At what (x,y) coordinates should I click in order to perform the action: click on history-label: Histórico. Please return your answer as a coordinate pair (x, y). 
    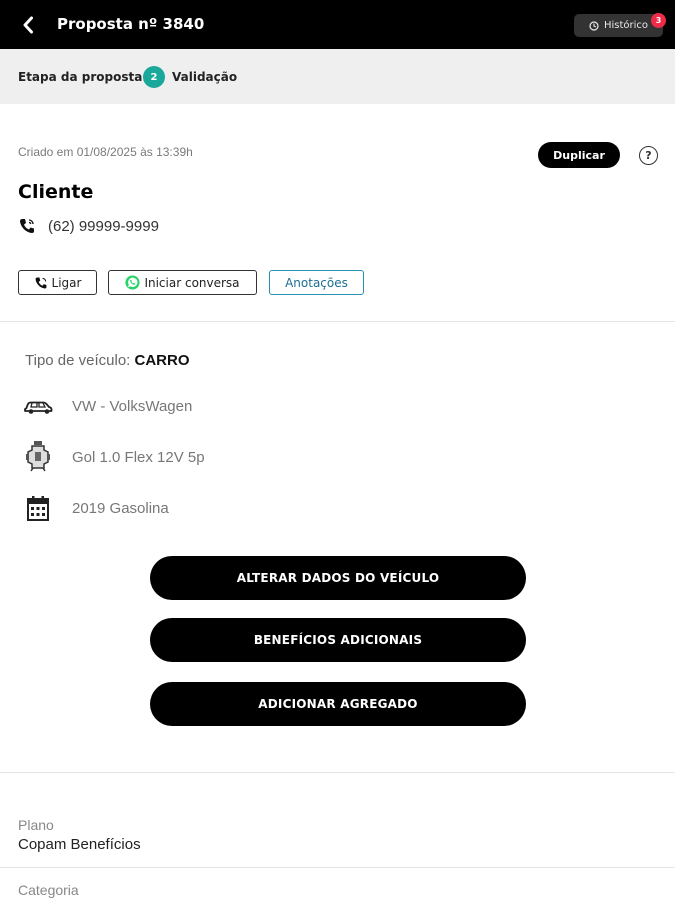
    Looking at the image, I should click on (626, 25).